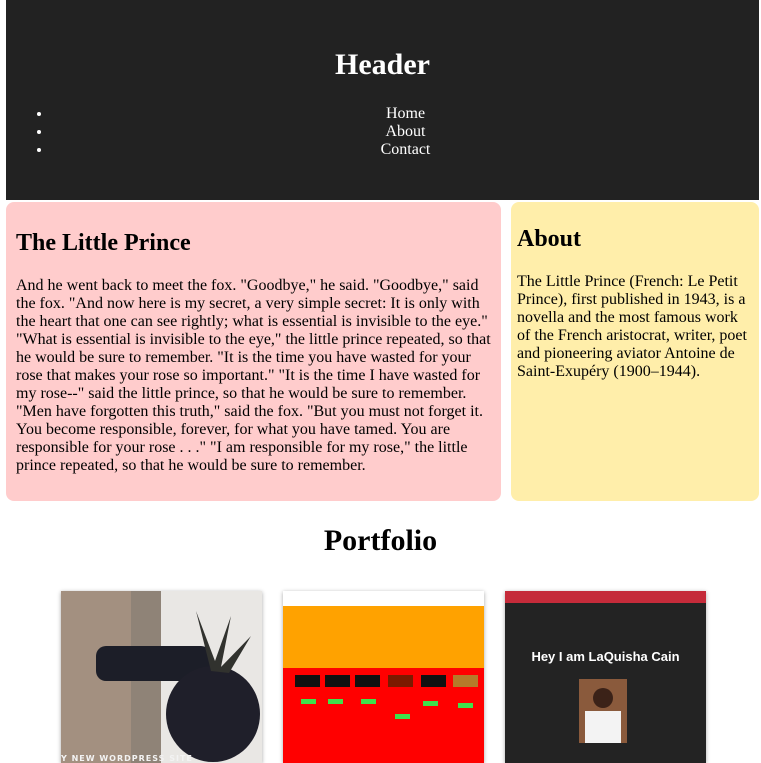 The image size is (761, 763). I want to click on article-title: The Little Prince, so click(103, 243).